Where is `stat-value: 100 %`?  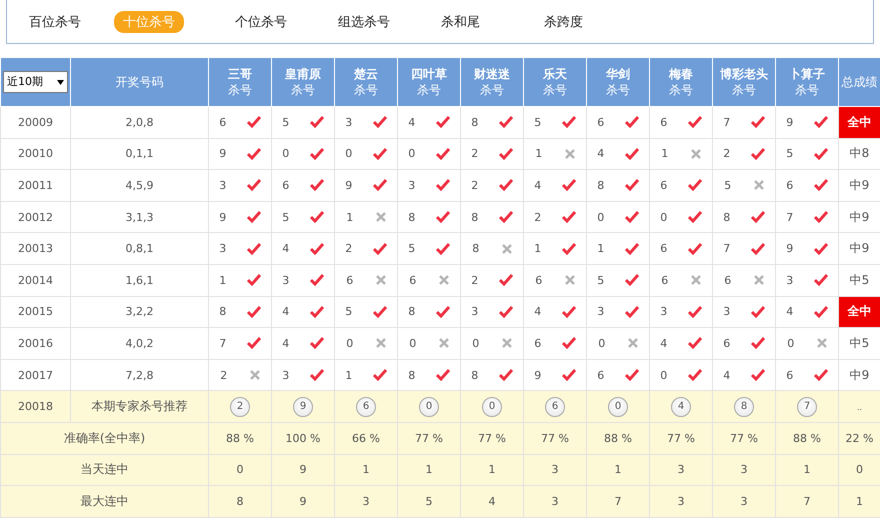 stat-value: 100 % is located at coordinates (303, 438).